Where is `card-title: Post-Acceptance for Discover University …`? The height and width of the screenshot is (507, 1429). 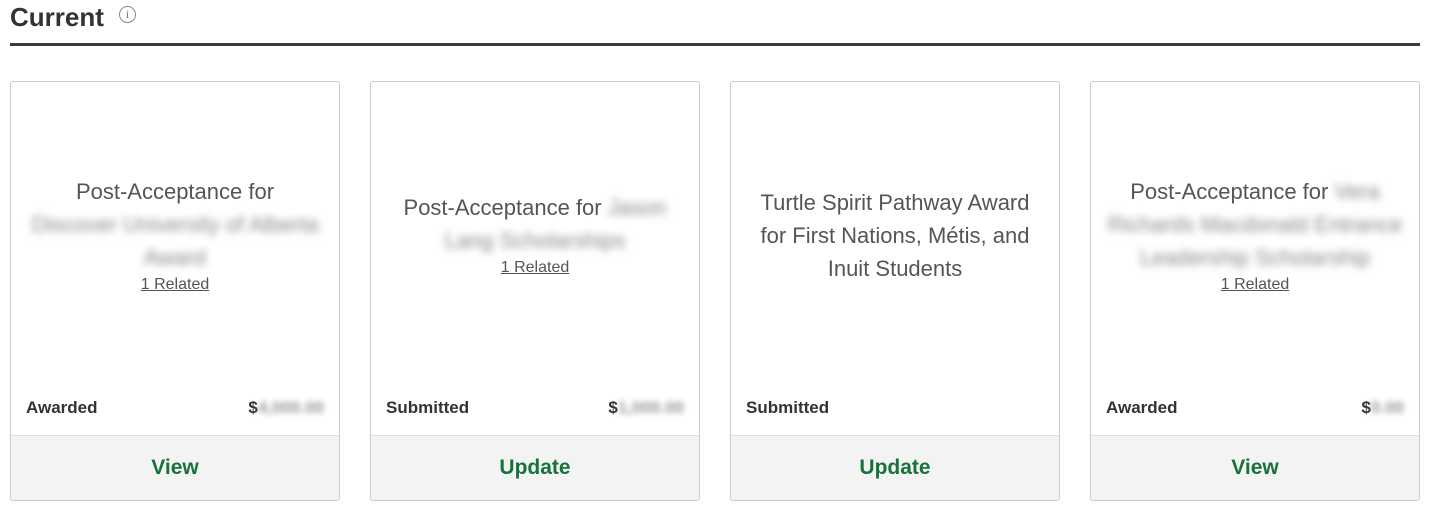 card-title: Post-Acceptance for Discover University … is located at coordinates (175, 224).